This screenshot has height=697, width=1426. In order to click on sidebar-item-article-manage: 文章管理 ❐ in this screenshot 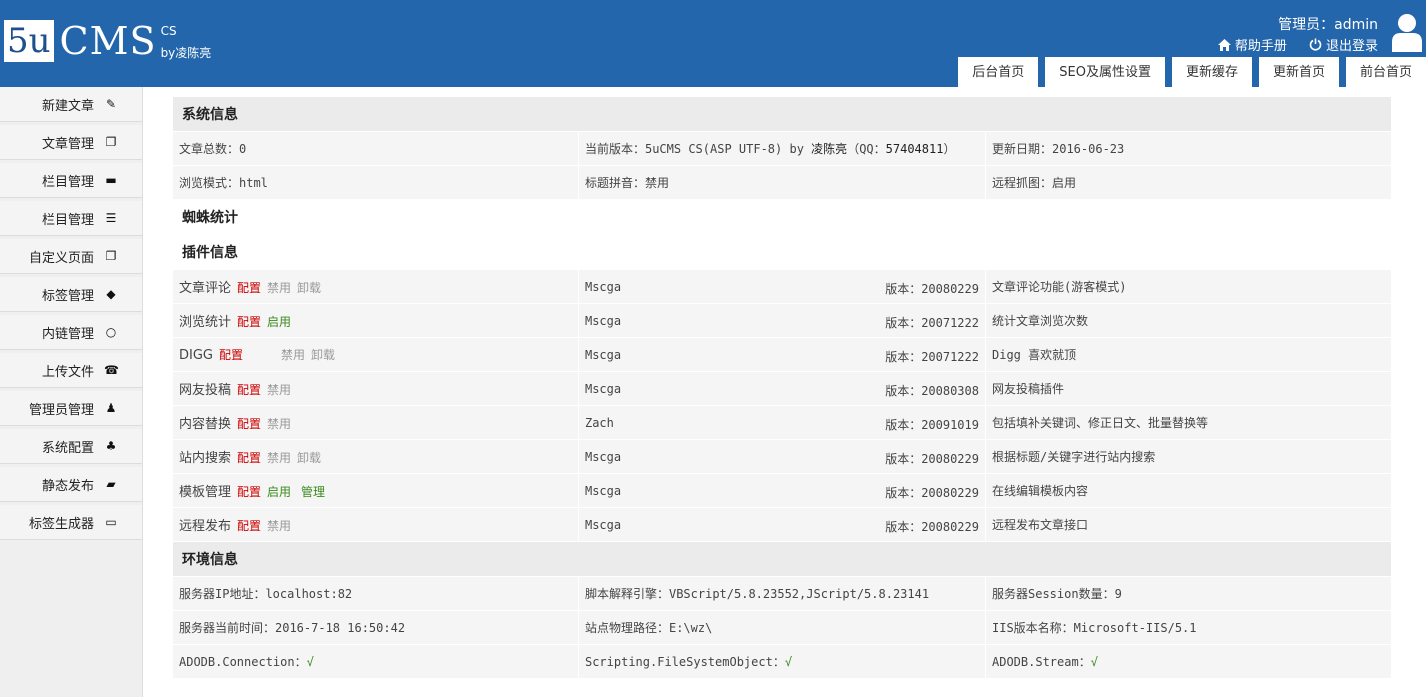, I will do `click(71, 142)`.